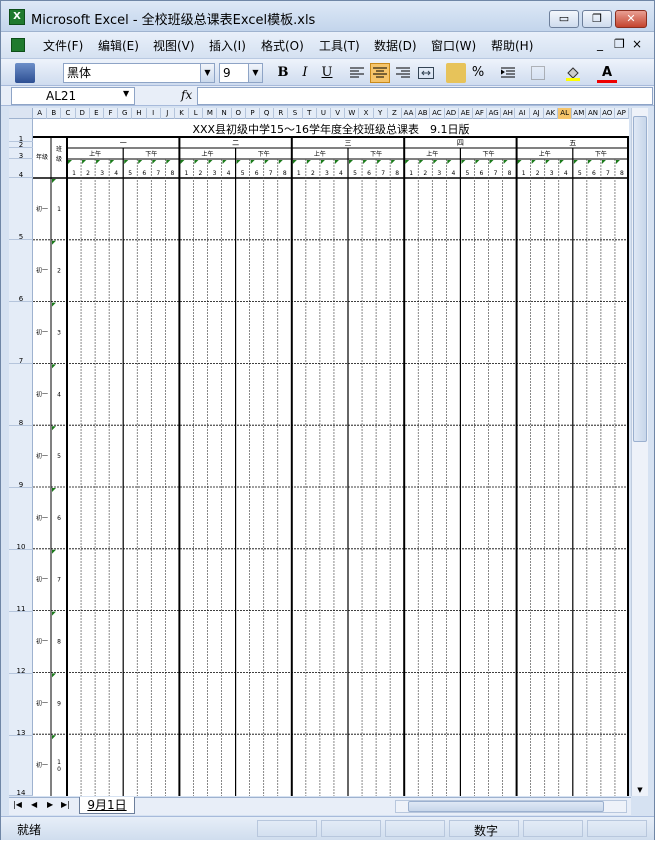 This screenshot has width=655, height=850. What do you see at coordinates (65, 804) in the screenshot?
I see `last-sheet-icon: ▶|` at bounding box center [65, 804].